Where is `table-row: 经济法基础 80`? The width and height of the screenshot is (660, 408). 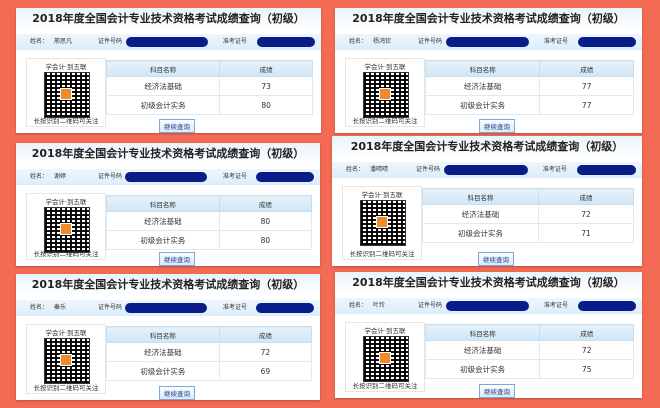
table-row: 经济法基础 80 is located at coordinates (209, 221).